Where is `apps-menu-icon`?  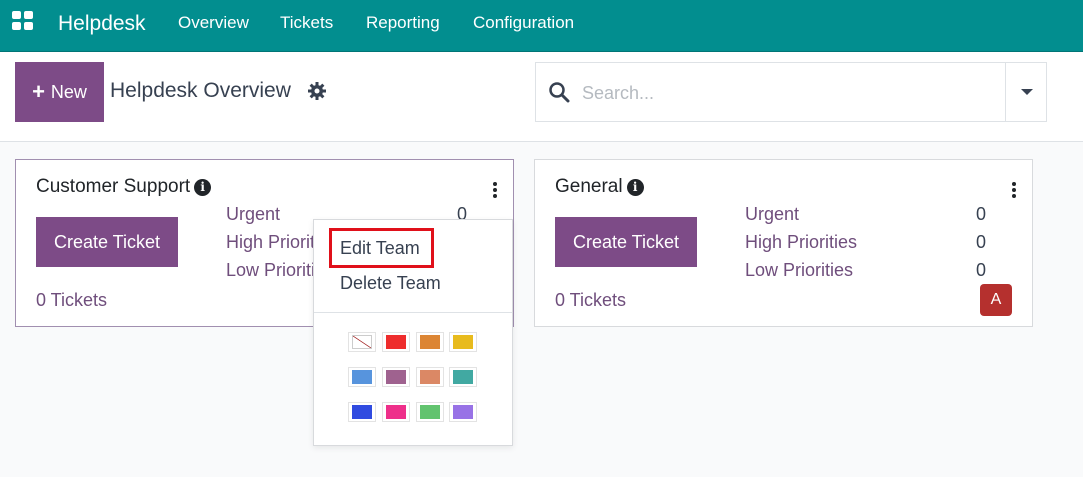 apps-menu-icon is located at coordinates (23, 21).